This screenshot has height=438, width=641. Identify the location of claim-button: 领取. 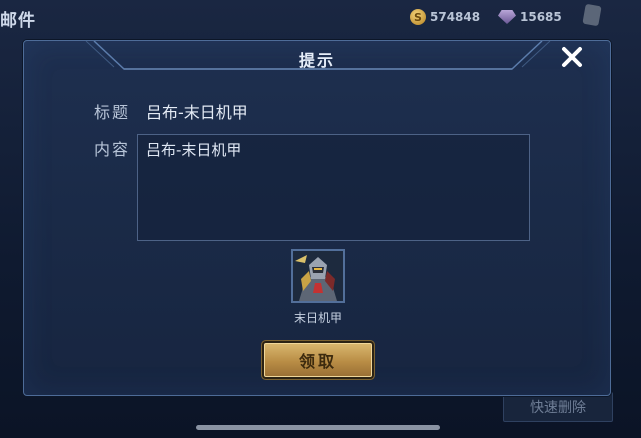
(318, 360).